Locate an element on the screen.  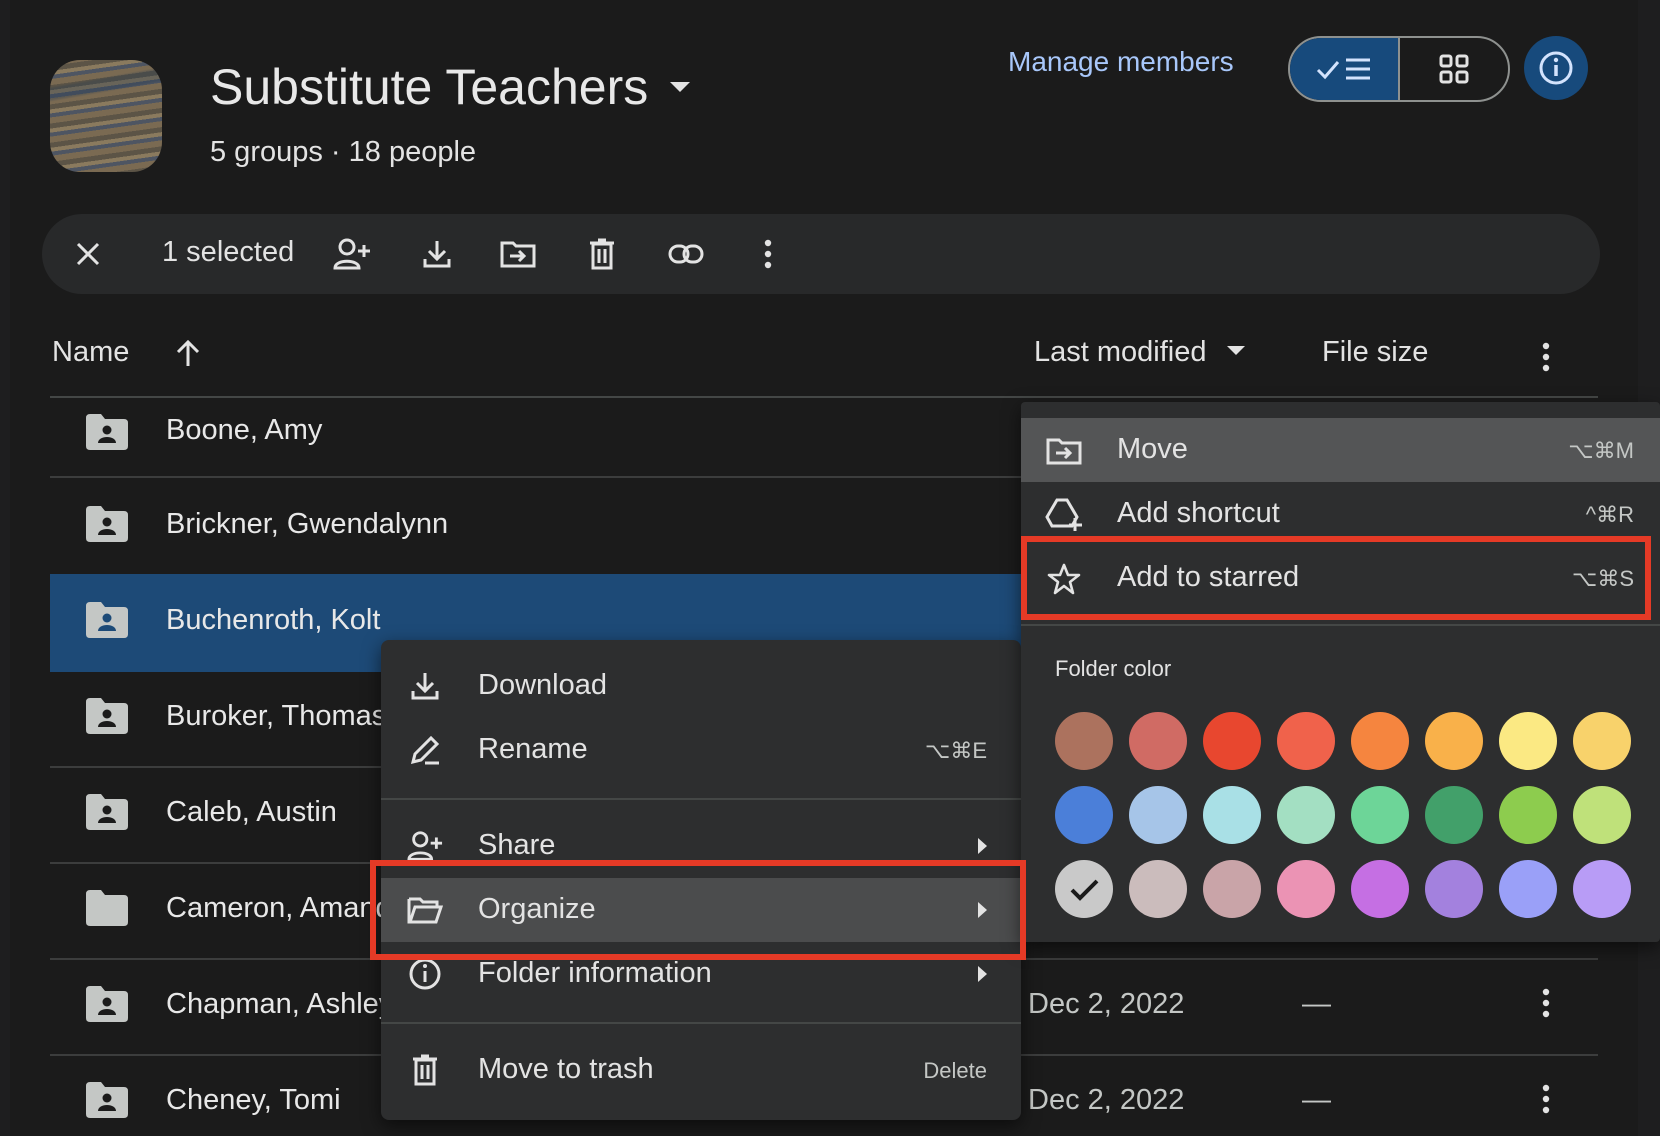
submenu-item-add-shortcut: Add shortcut ^⌘R is located at coordinates (1340, 514).